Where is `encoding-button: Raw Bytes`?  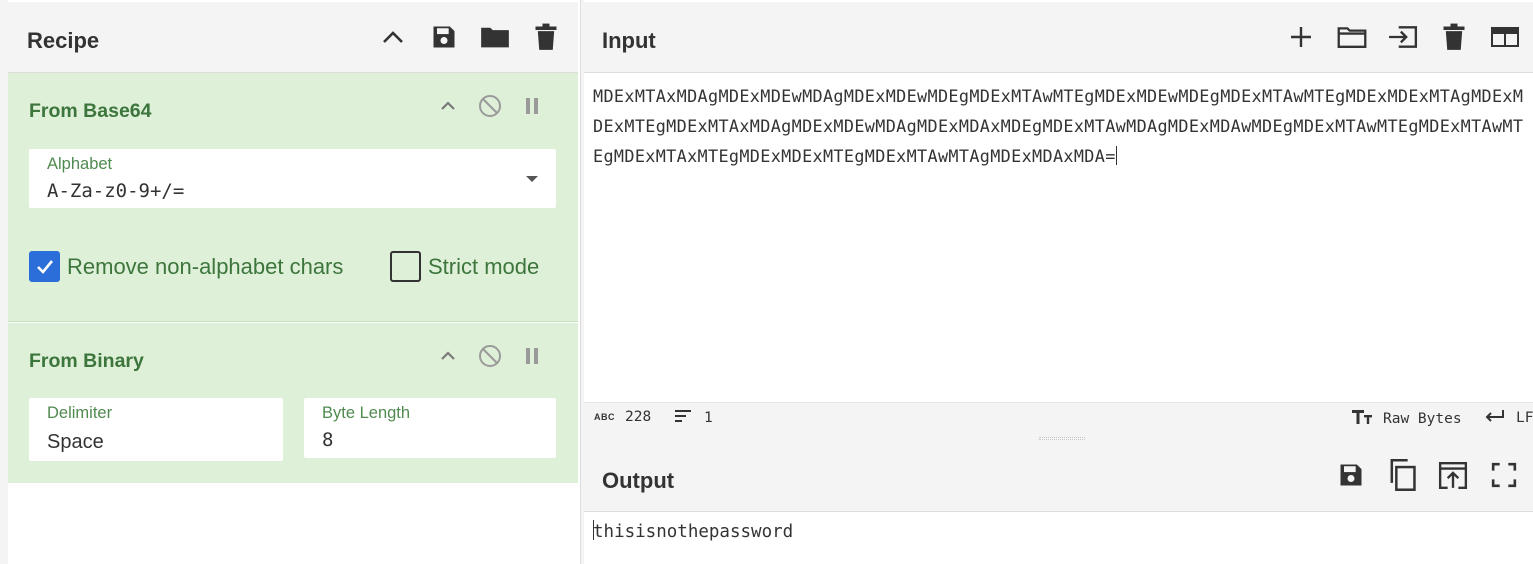 encoding-button: Raw Bytes is located at coordinates (1406, 419).